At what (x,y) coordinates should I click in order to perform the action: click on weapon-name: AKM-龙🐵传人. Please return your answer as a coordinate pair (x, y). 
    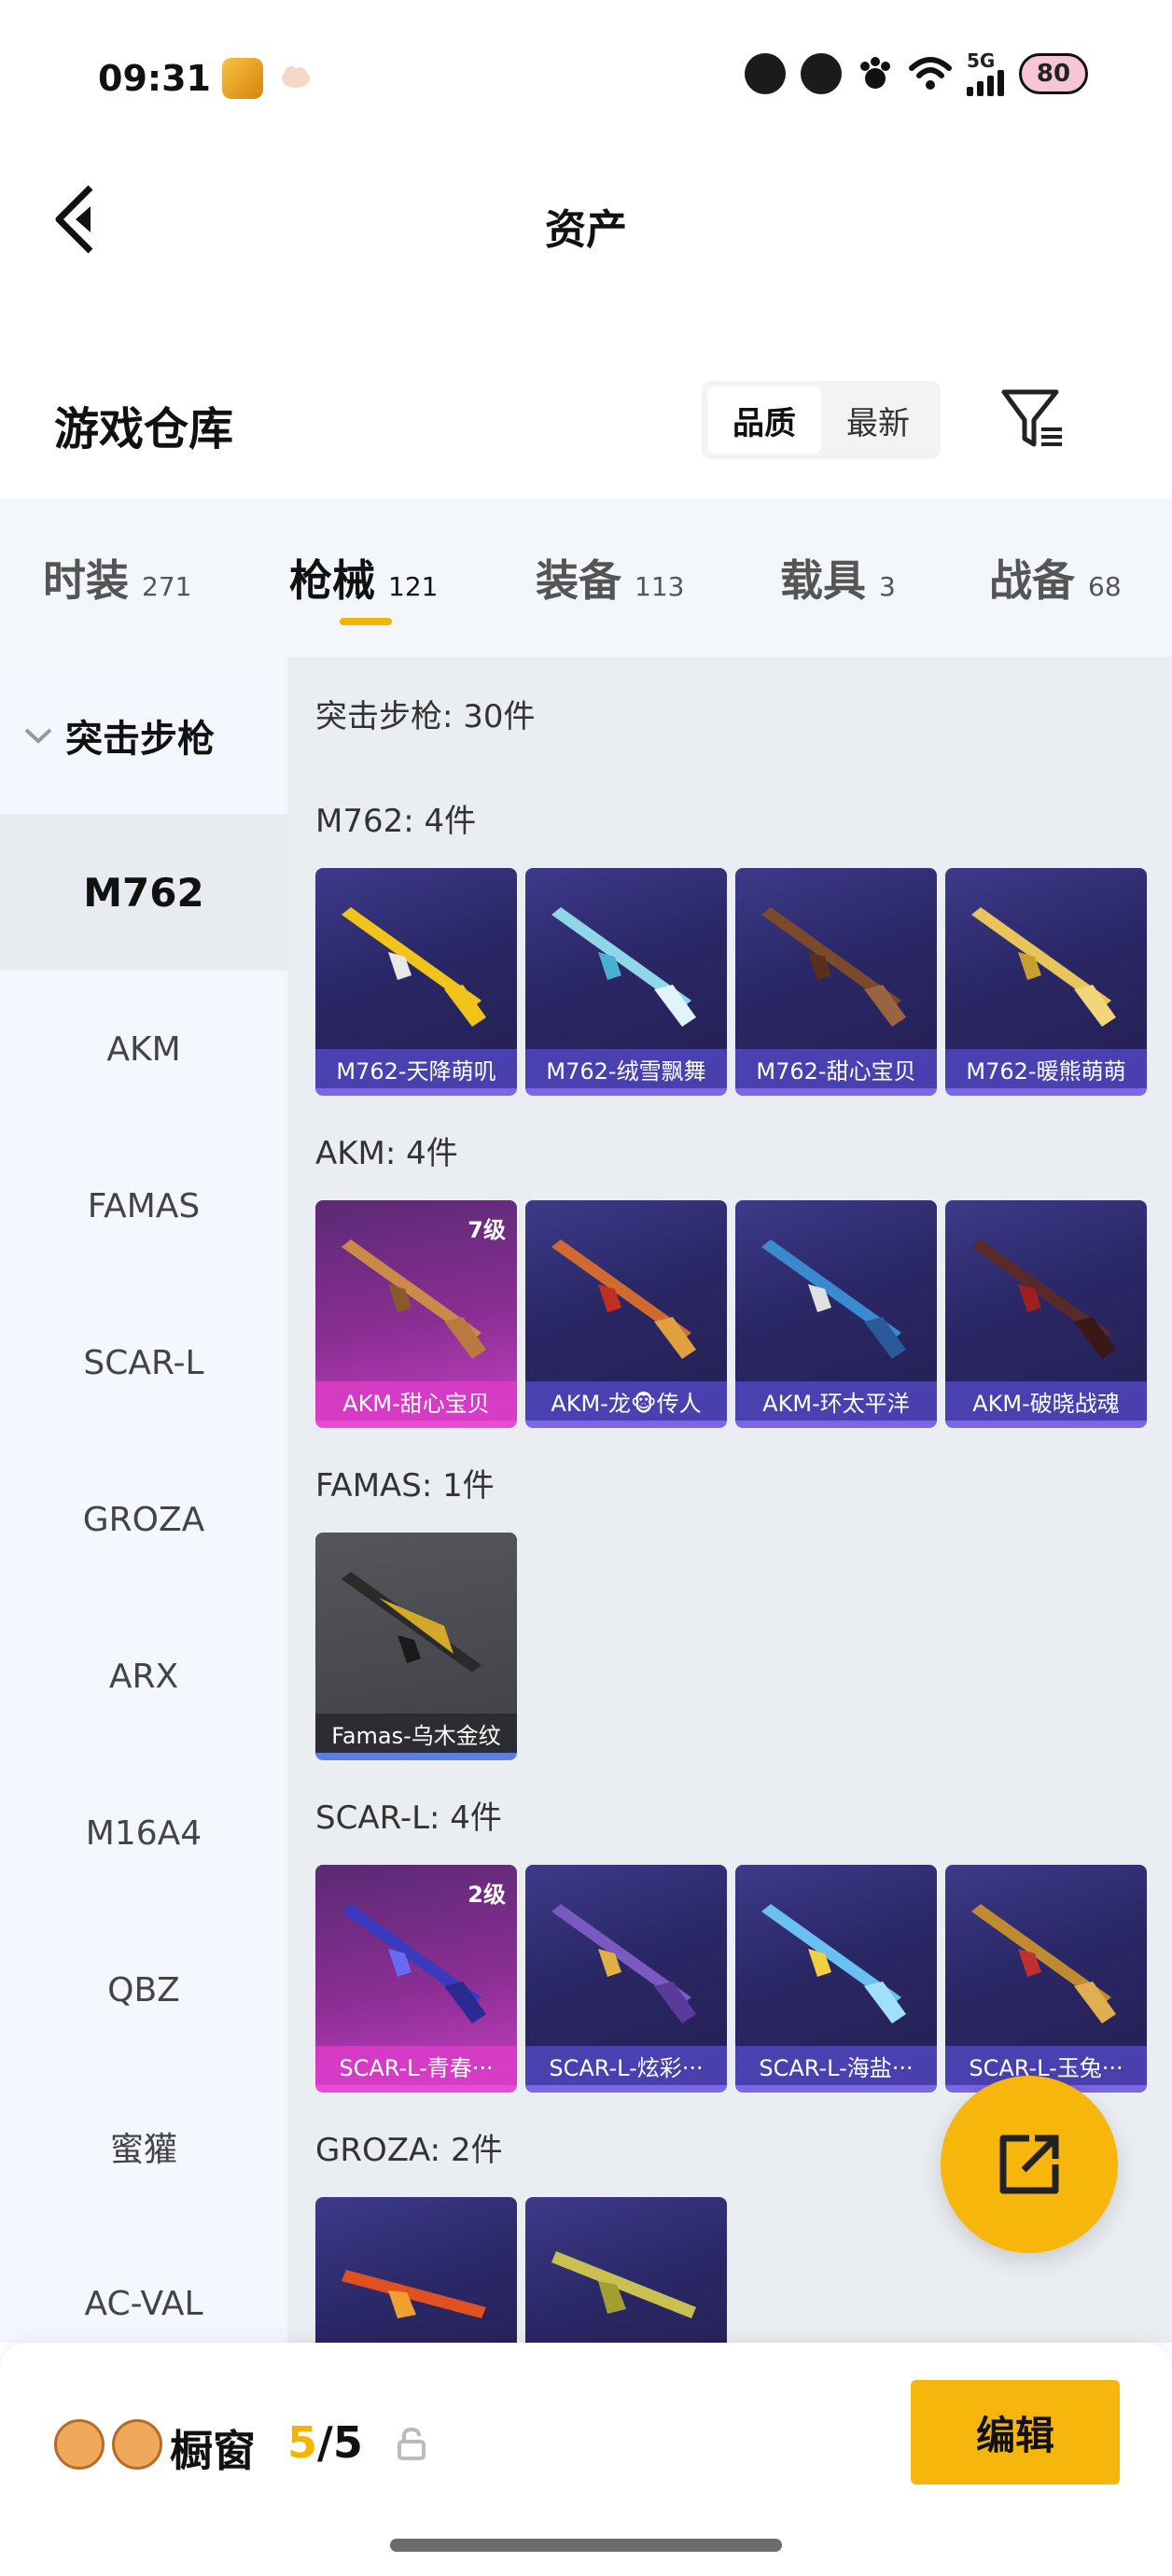
    Looking at the image, I should click on (626, 1401).